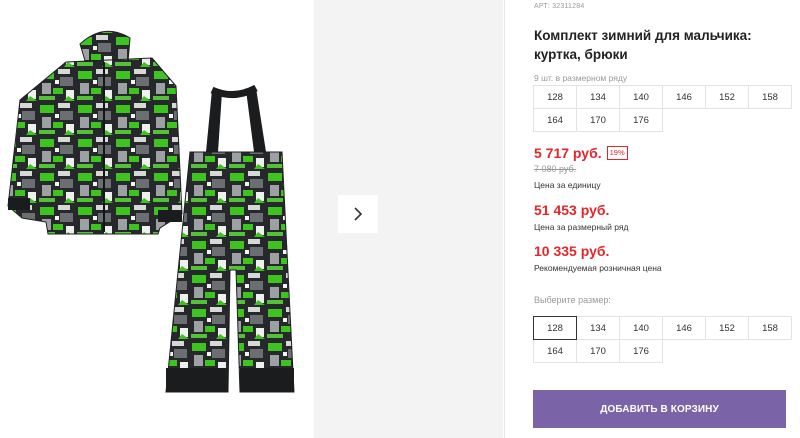 This screenshot has height=438, width=800. I want to click on pack-size-cell: 146, so click(684, 97).